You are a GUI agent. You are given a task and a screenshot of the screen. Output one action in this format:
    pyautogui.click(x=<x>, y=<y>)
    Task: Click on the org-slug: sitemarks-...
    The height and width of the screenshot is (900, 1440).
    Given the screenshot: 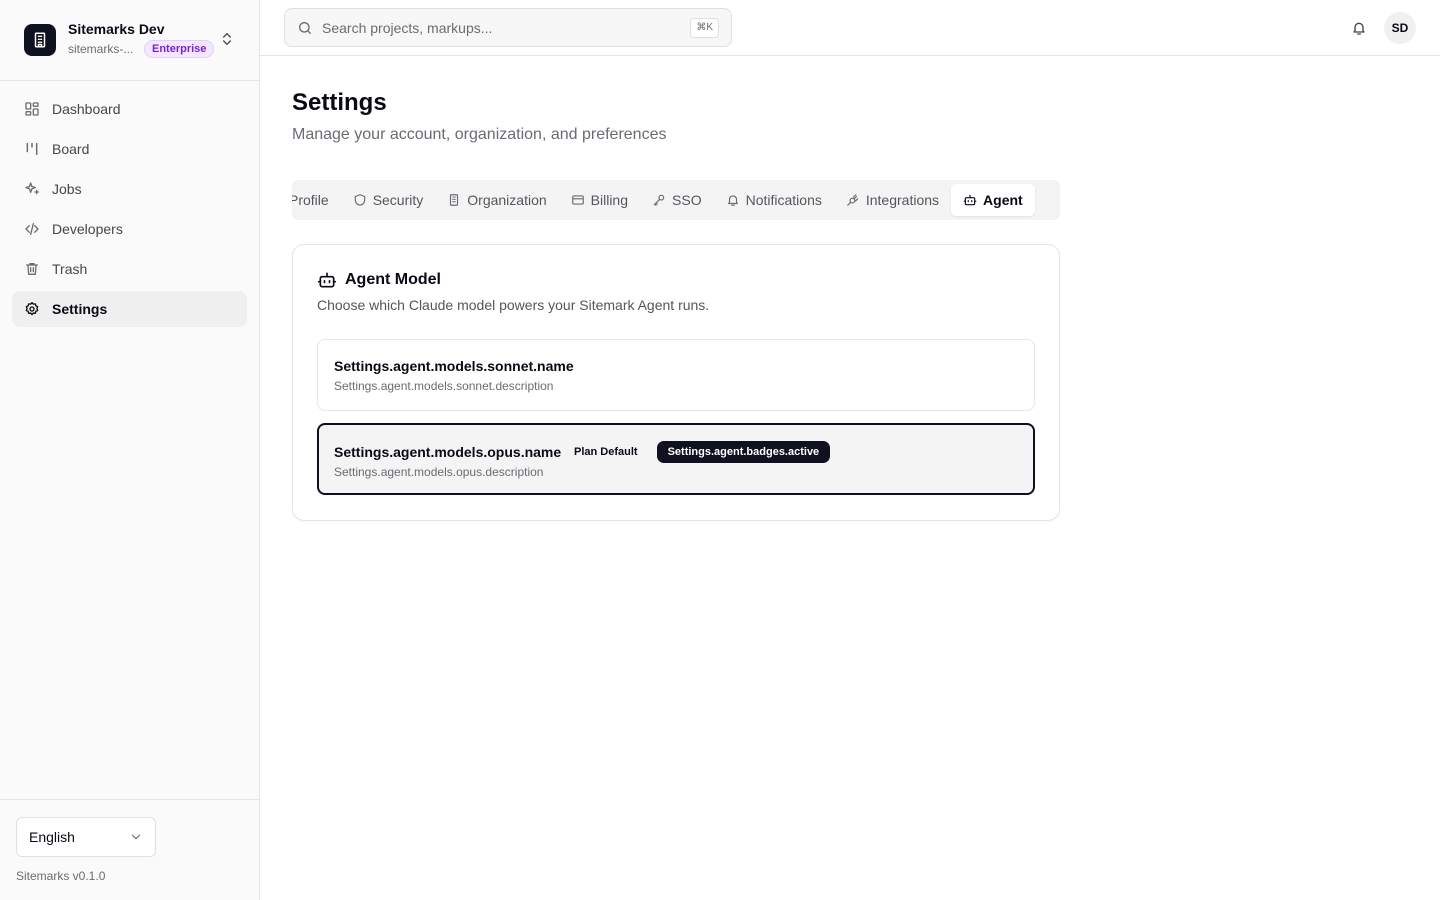 What is the action you would take?
    pyautogui.click(x=101, y=49)
    